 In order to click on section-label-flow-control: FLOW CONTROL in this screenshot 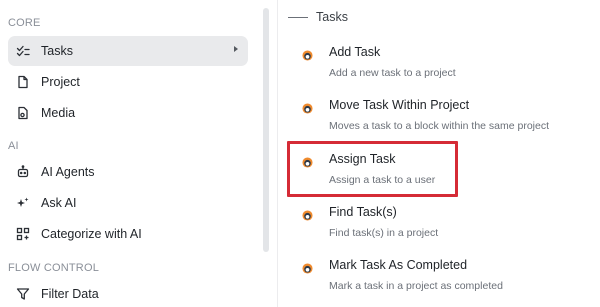, I will do `click(54, 268)`.